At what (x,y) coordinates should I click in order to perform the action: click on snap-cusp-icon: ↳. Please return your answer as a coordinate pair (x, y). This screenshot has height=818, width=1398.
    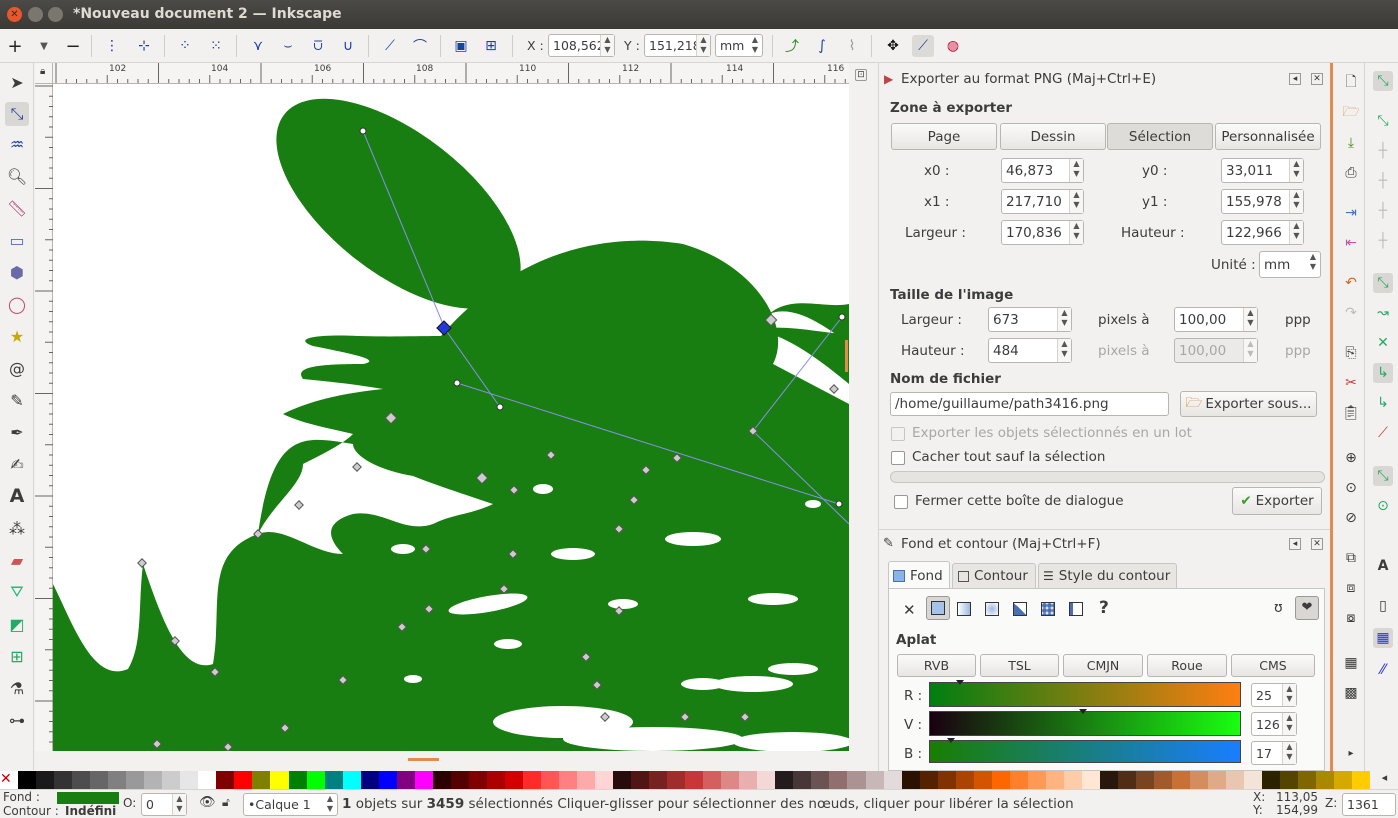
    Looking at the image, I should click on (1383, 373).